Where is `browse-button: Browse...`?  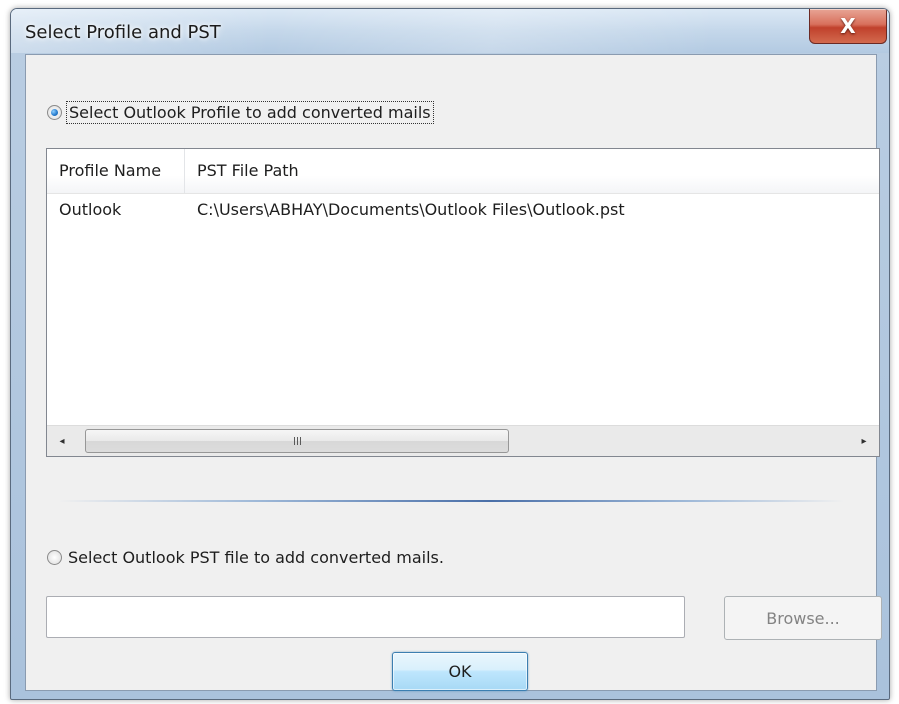 browse-button: Browse... is located at coordinates (803, 618).